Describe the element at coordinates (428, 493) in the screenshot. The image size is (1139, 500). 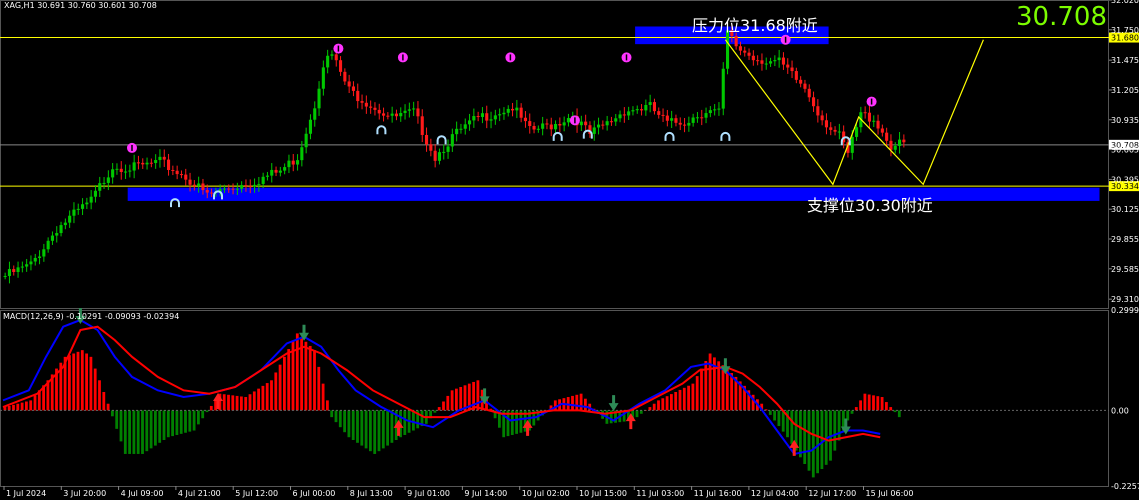
I see `time-tick-label: 9 Jul 01:00` at that location.